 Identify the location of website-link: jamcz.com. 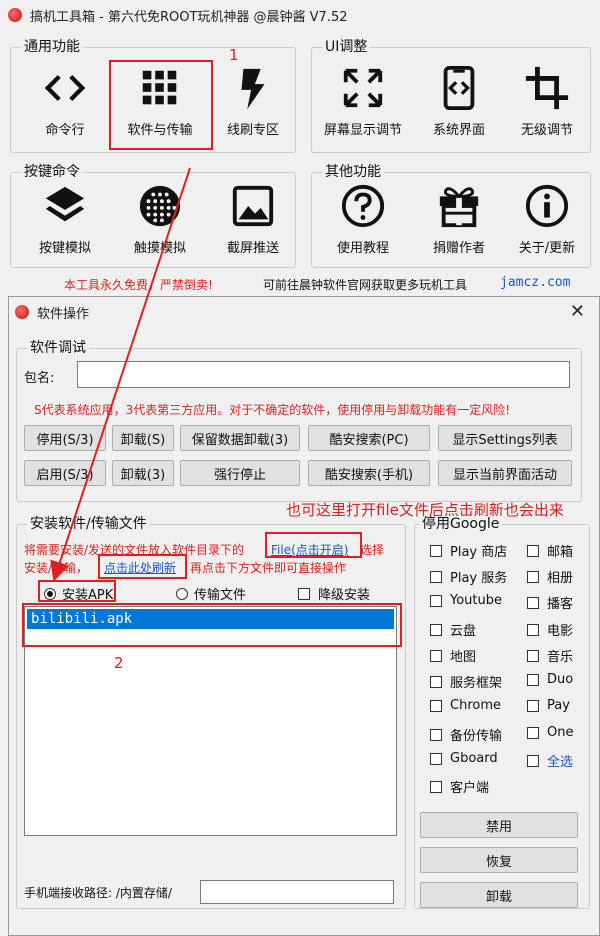
(535, 282).